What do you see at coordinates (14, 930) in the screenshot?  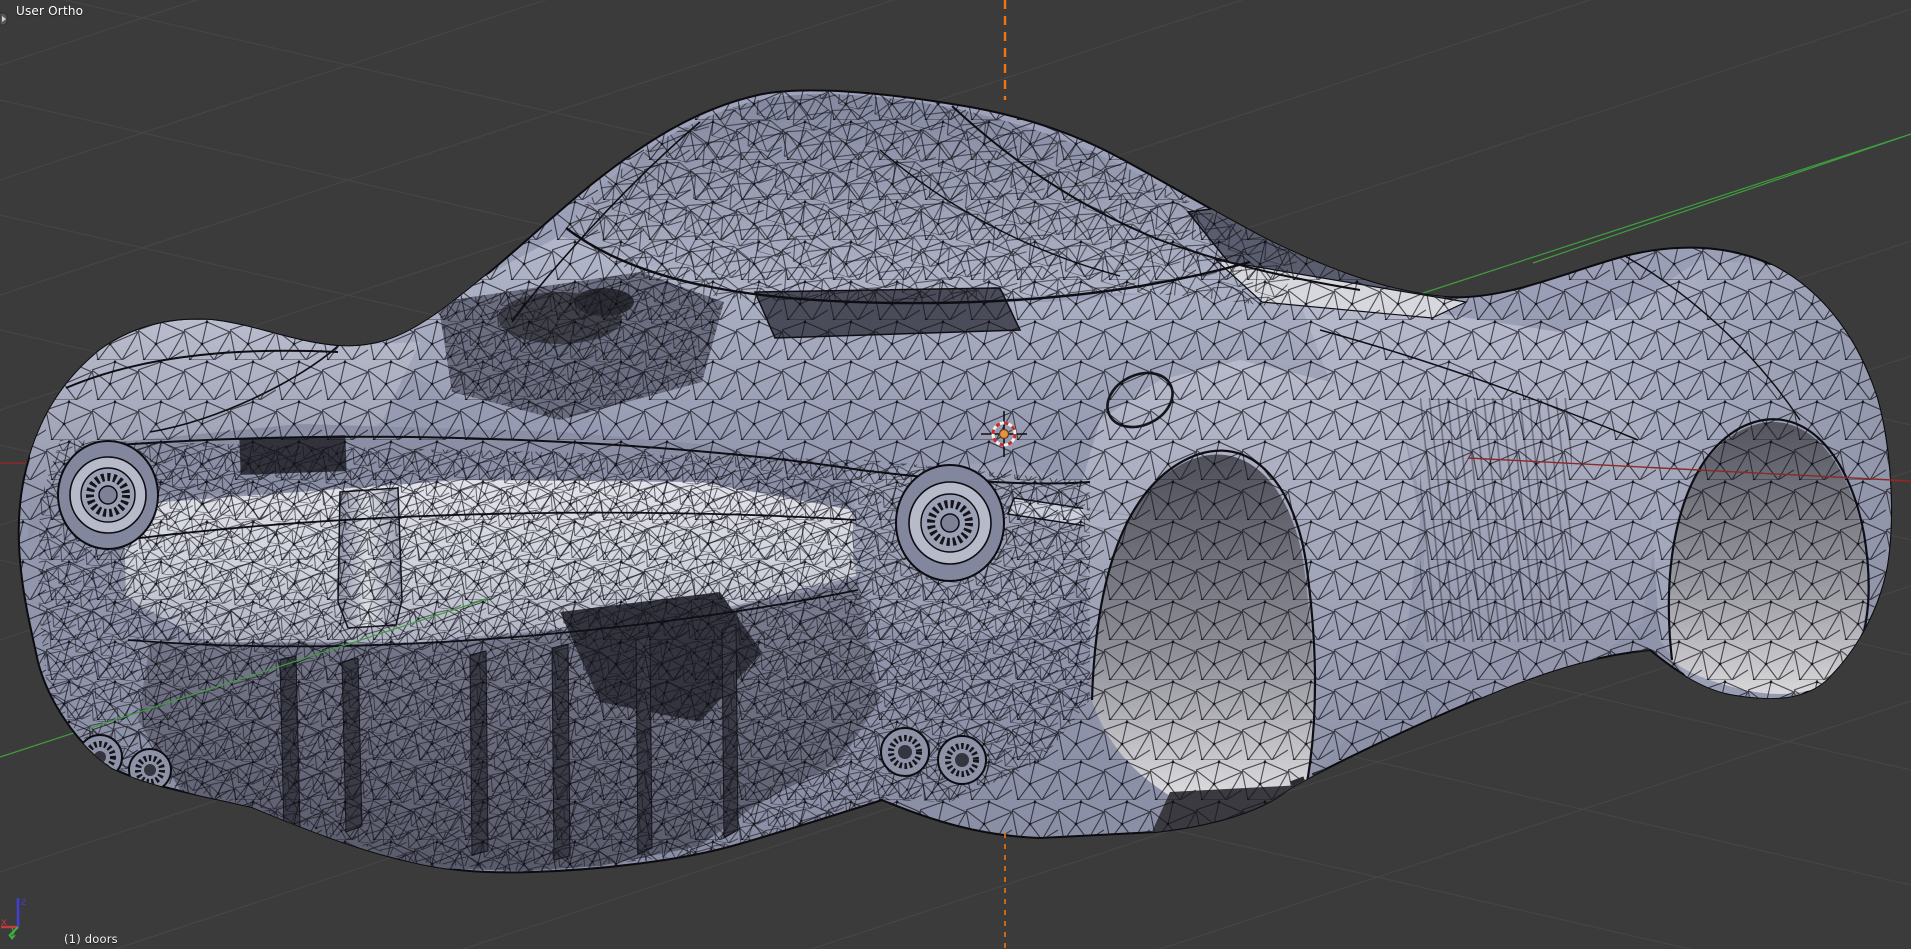 I see `gizmo-y-label: y` at bounding box center [14, 930].